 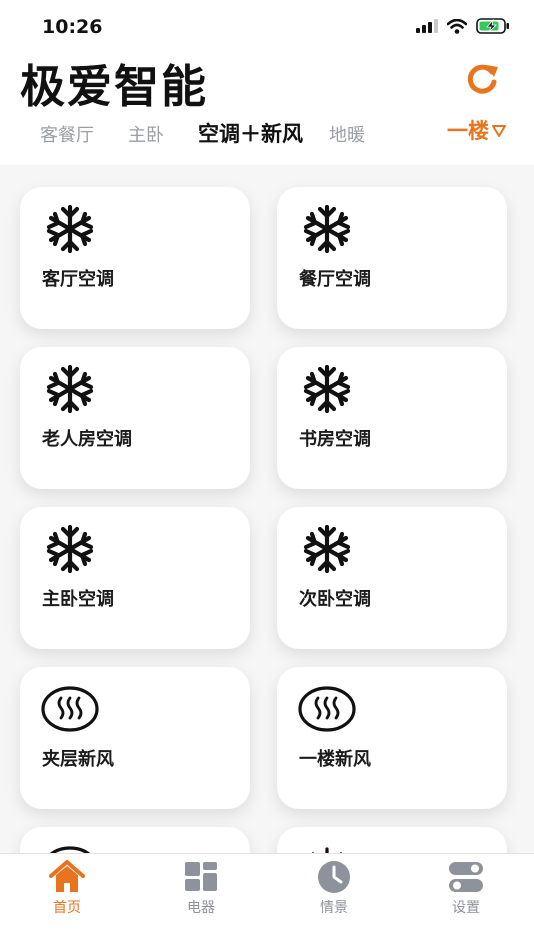 I want to click on nav-home-label: 首页, so click(x=67, y=908).